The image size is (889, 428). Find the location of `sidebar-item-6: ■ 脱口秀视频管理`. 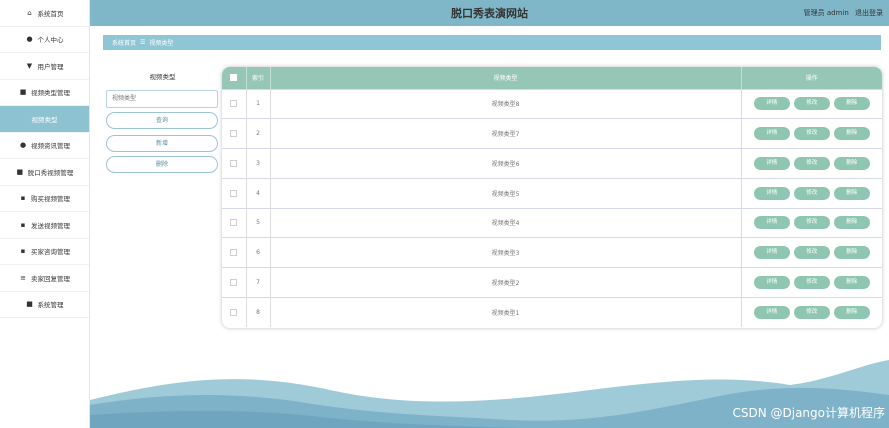

sidebar-item-6: ■ 脱口秀视频管理 is located at coordinates (44, 172).